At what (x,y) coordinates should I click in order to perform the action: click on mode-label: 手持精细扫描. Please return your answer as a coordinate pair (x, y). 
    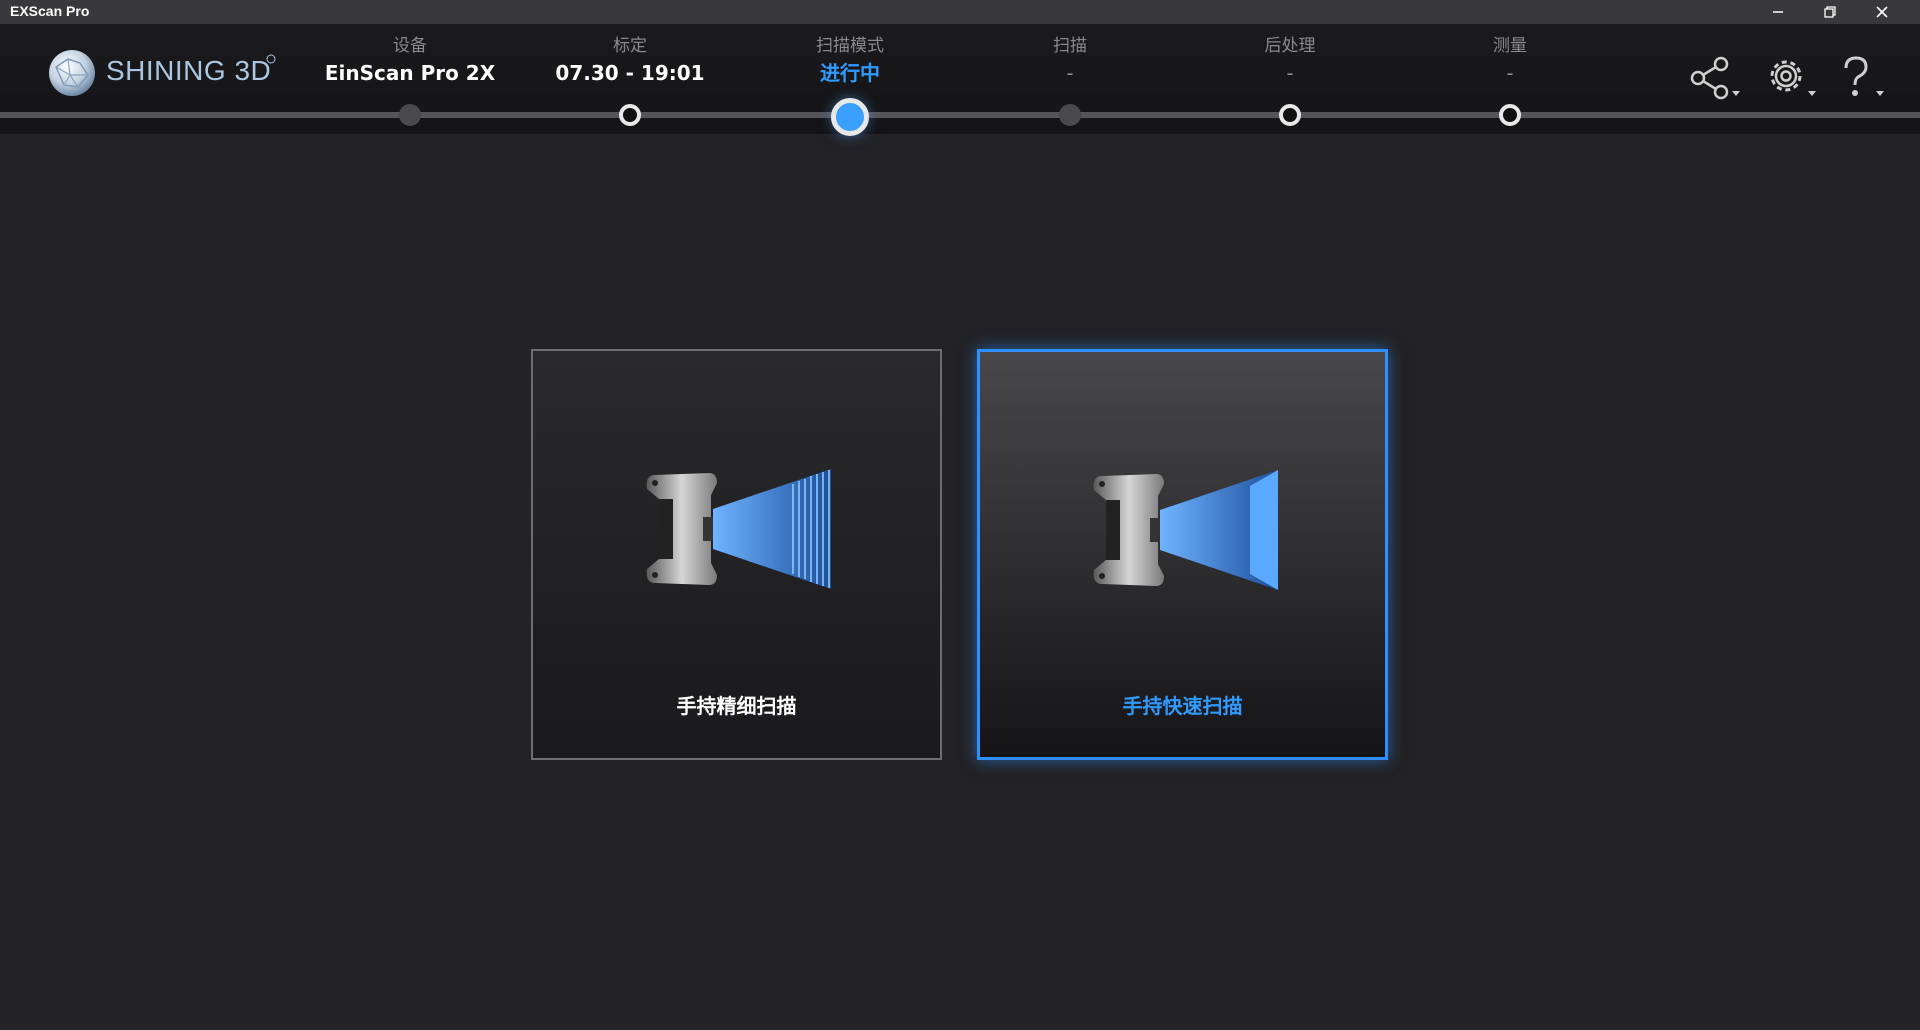
    Looking at the image, I should click on (736, 706).